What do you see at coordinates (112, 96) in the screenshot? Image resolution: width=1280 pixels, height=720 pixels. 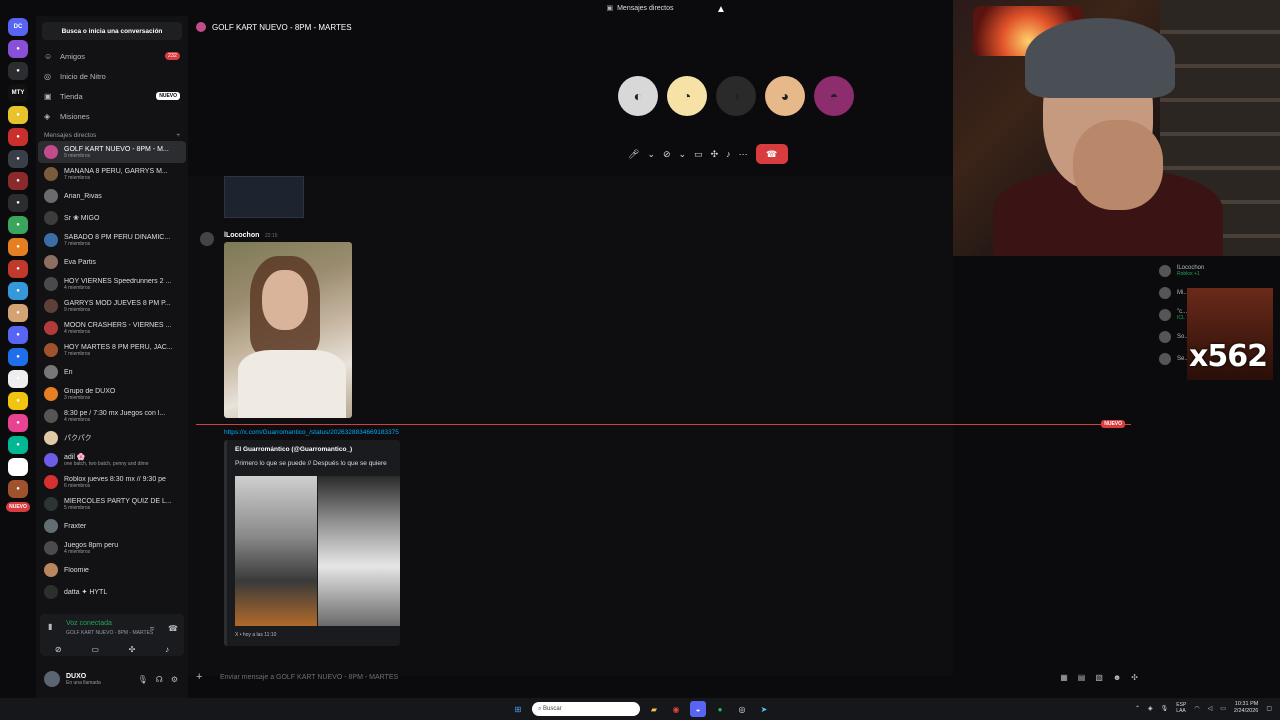 I see `sidebar-item-shop: ▣ Tienda NUEVO` at bounding box center [112, 96].